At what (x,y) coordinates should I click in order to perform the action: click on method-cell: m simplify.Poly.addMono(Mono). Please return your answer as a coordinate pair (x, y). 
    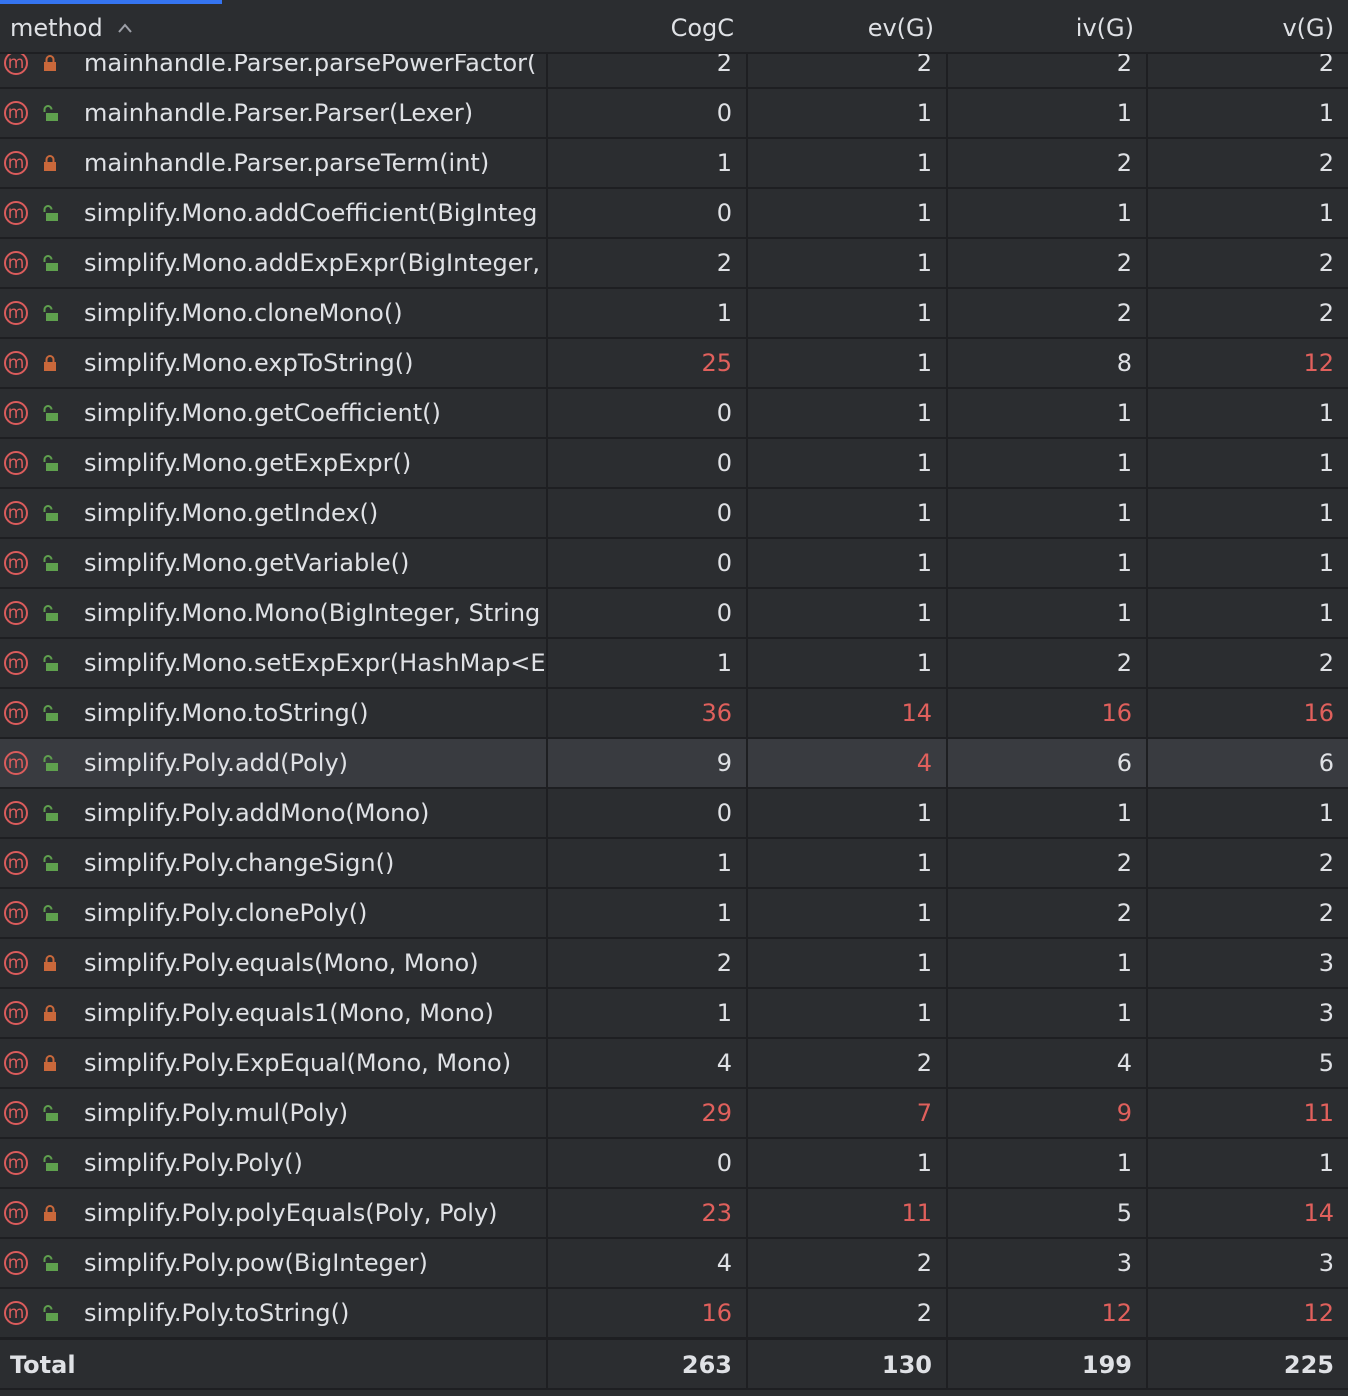
    Looking at the image, I should click on (274, 813).